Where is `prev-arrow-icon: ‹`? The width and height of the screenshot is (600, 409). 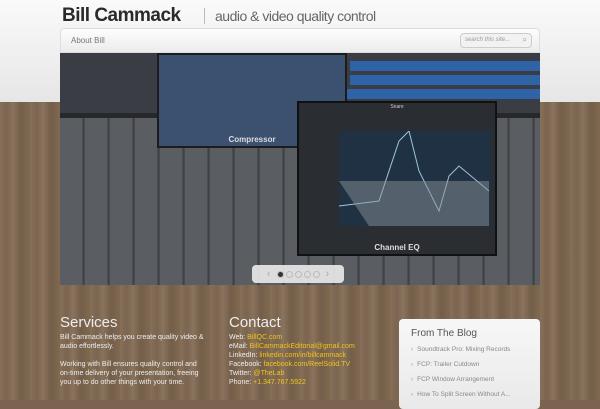 prev-arrow-icon: ‹ is located at coordinates (269, 274).